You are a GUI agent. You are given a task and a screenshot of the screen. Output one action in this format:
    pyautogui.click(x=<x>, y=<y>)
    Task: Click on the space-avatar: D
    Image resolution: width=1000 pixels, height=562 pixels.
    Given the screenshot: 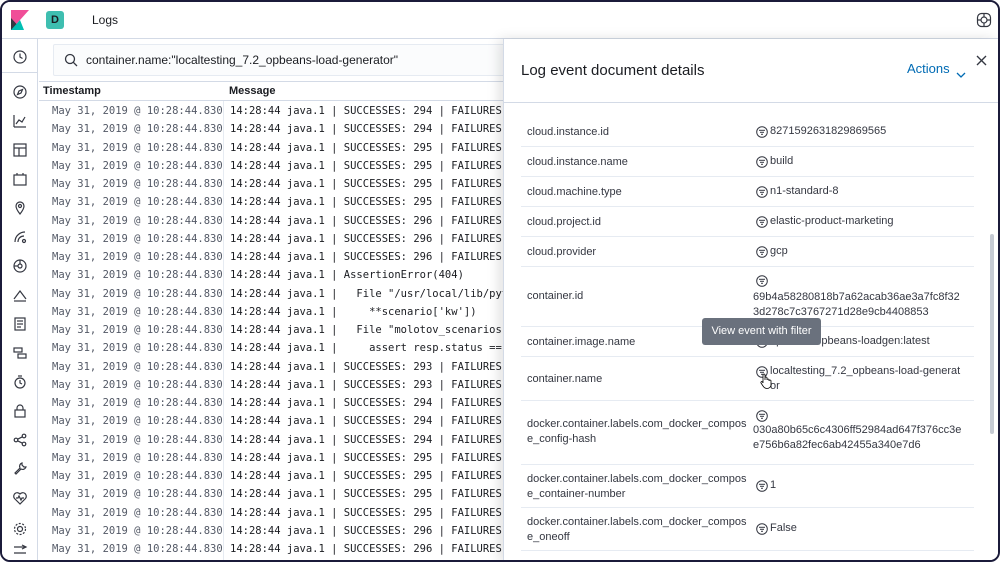 What is the action you would take?
    pyautogui.click(x=55, y=20)
    